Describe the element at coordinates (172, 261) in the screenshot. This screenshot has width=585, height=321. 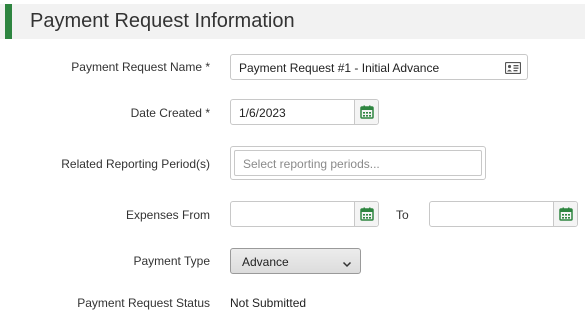
I see `payment-type-label: Payment Type` at that location.